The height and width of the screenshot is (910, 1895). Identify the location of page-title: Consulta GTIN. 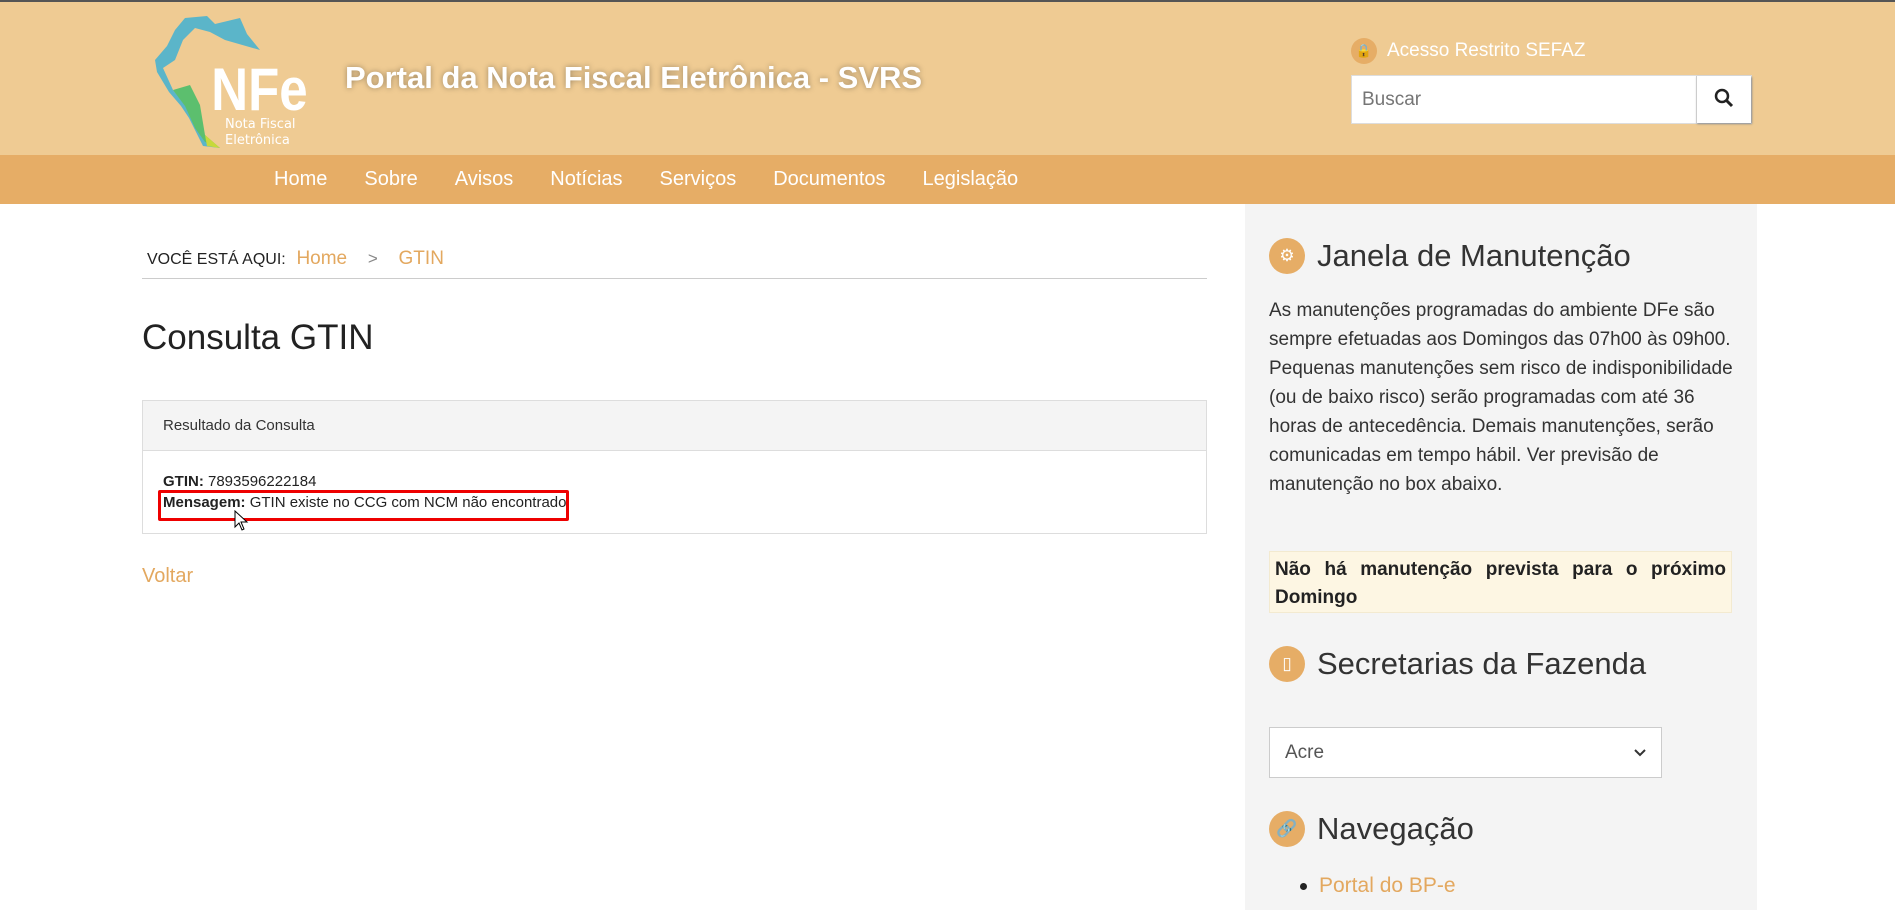
(258, 337).